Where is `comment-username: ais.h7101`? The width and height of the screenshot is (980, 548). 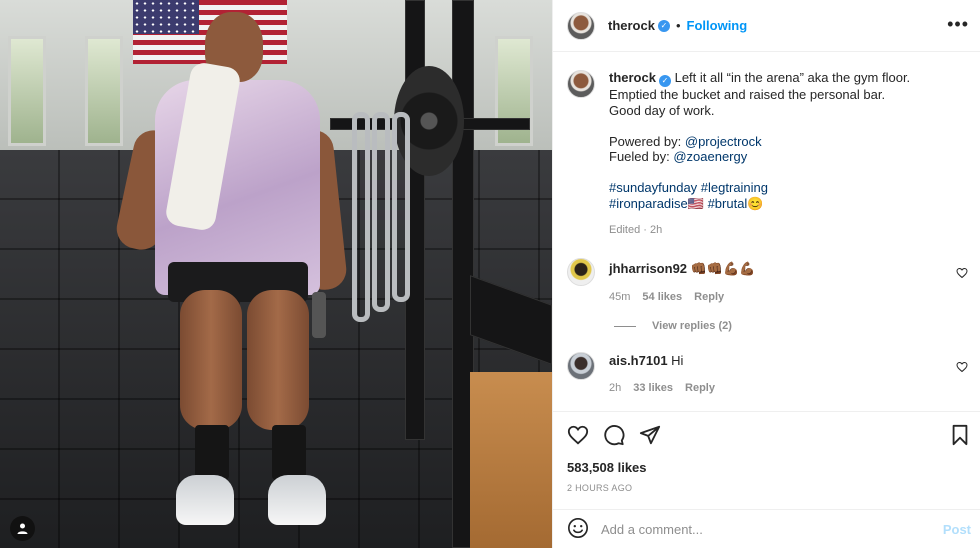 comment-username: ais.h7101 is located at coordinates (638, 360).